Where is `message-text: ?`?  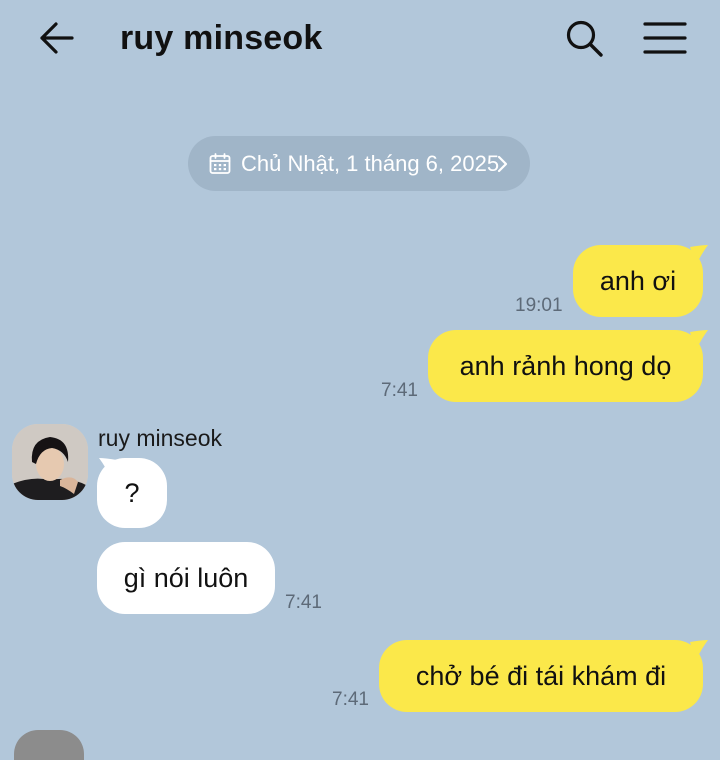 message-text: ? is located at coordinates (132, 493).